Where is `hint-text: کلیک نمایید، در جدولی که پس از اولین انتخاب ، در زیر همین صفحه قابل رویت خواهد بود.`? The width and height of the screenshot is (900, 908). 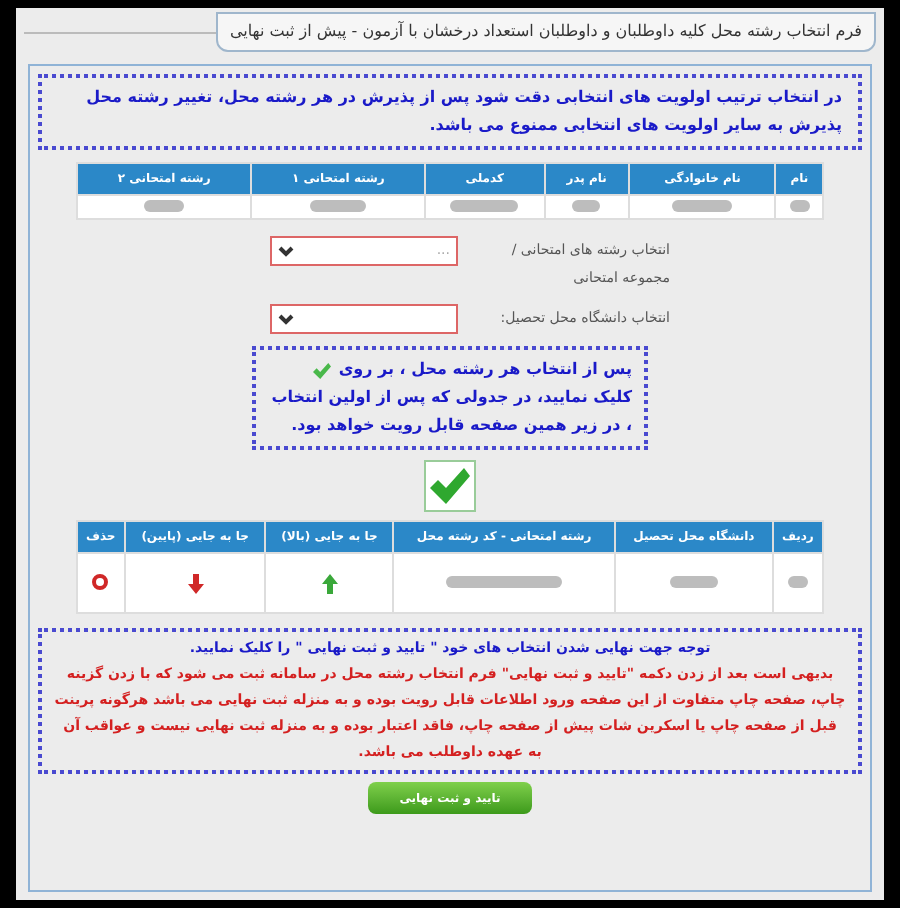
hint-text: کلیک نمایید، در جدولی که پس از اولین انتخاب ، در زیر همین صفحه قابل رویت خواهد بود. is located at coordinates (450, 412).